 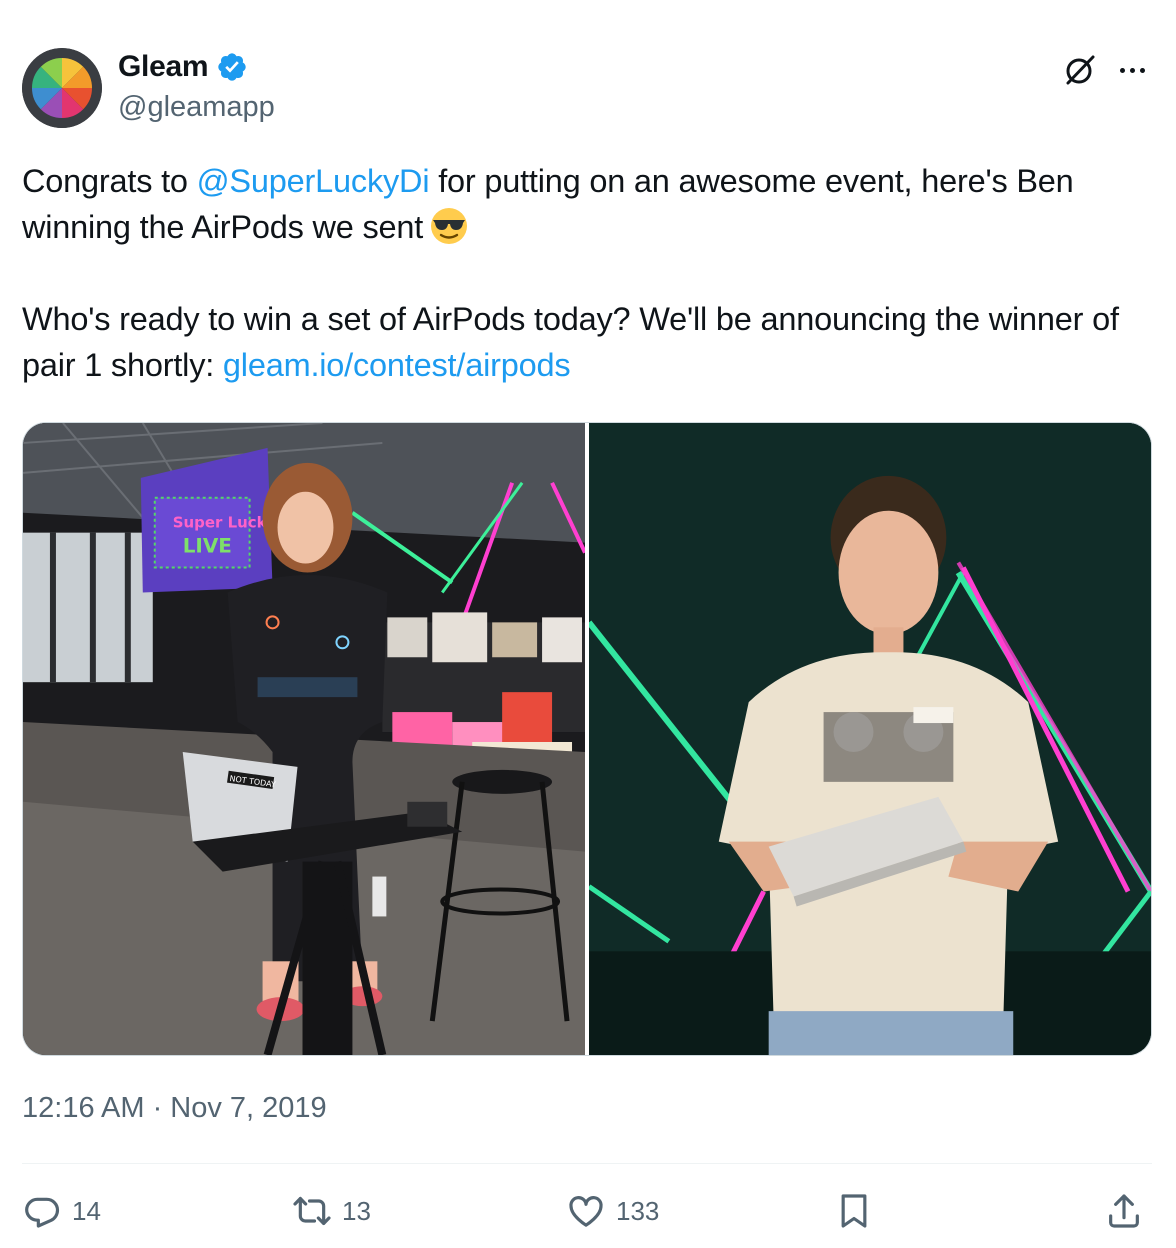 I want to click on share-icon, so click(x=1124, y=1211).